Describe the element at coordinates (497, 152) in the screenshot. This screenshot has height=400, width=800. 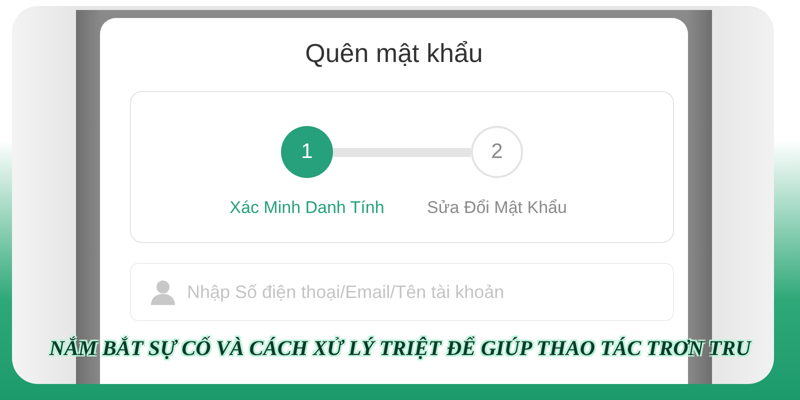
I see `step-number: 2` at that location.